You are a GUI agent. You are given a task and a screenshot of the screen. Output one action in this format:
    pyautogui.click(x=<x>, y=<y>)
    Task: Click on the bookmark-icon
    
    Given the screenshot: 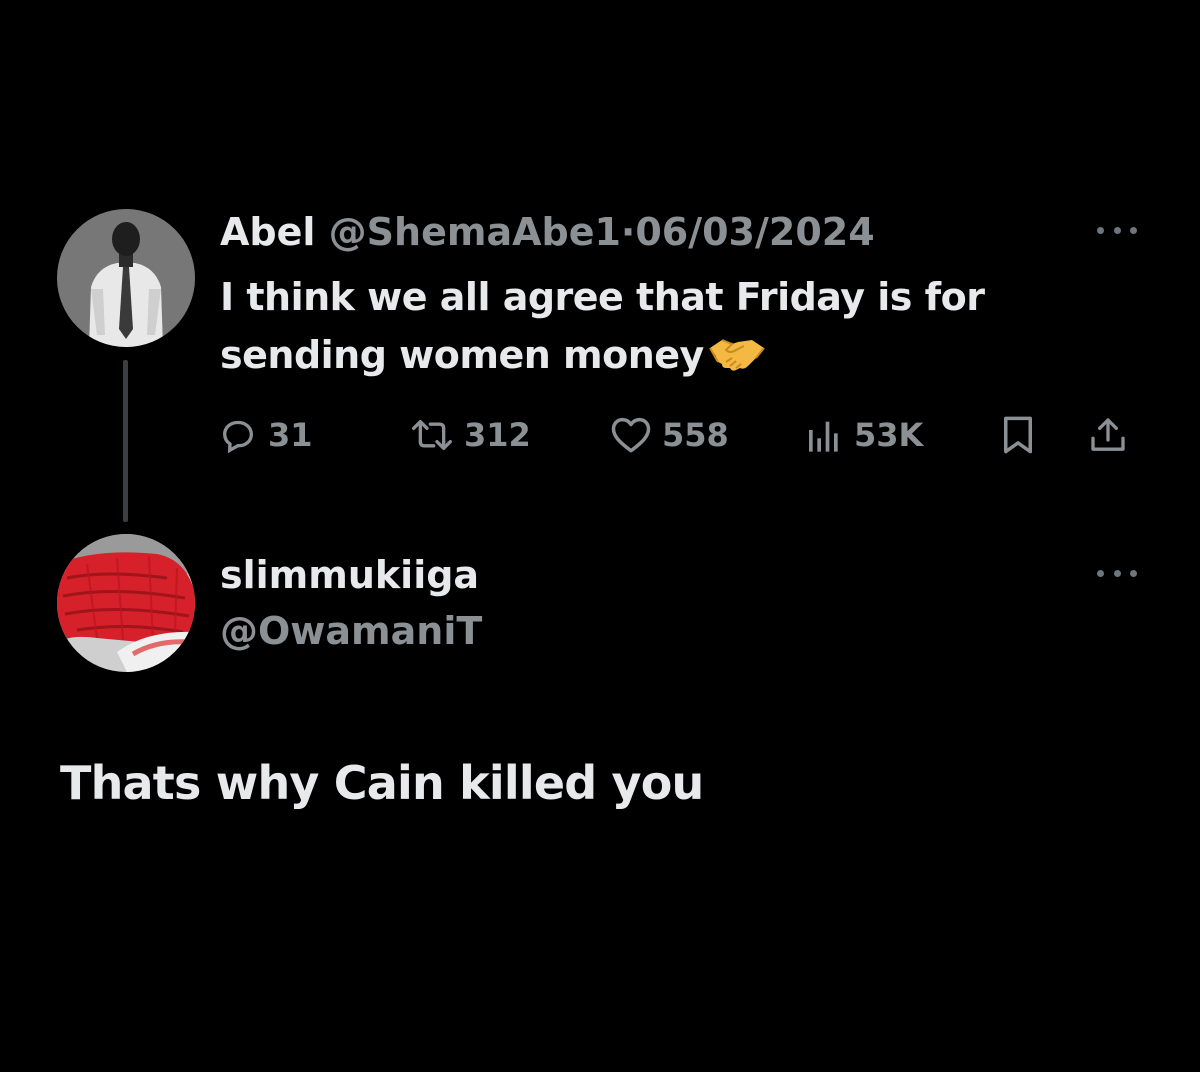 What is the action you would take?
    pyautogui.click(x=1018, y=435)
    